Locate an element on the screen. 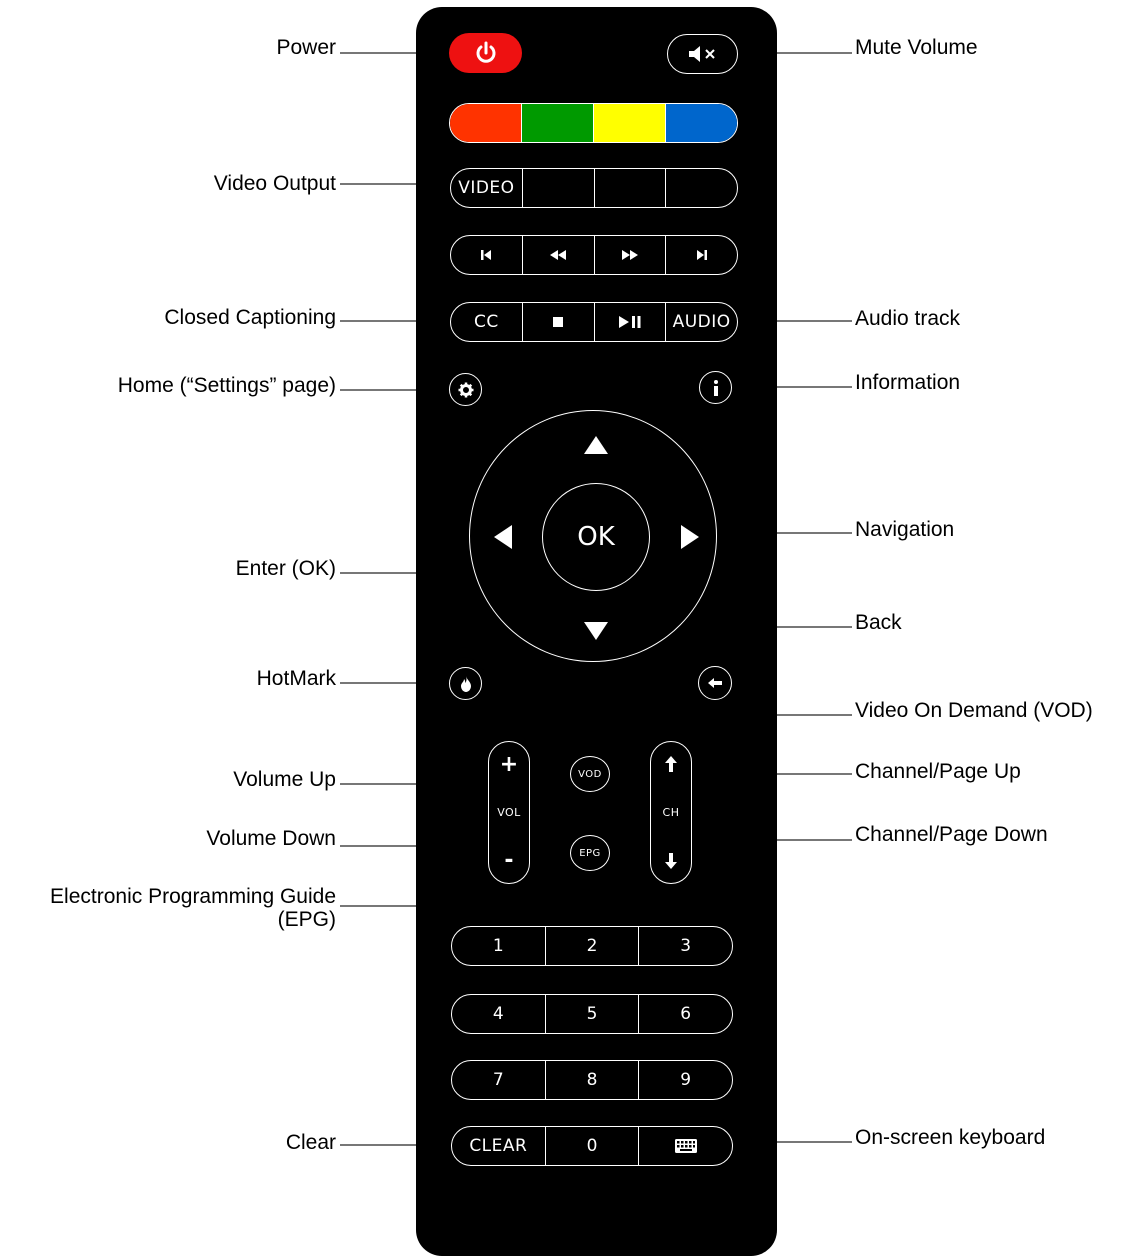  digit-0-button: 0 is located at coordinates (591, 1146).